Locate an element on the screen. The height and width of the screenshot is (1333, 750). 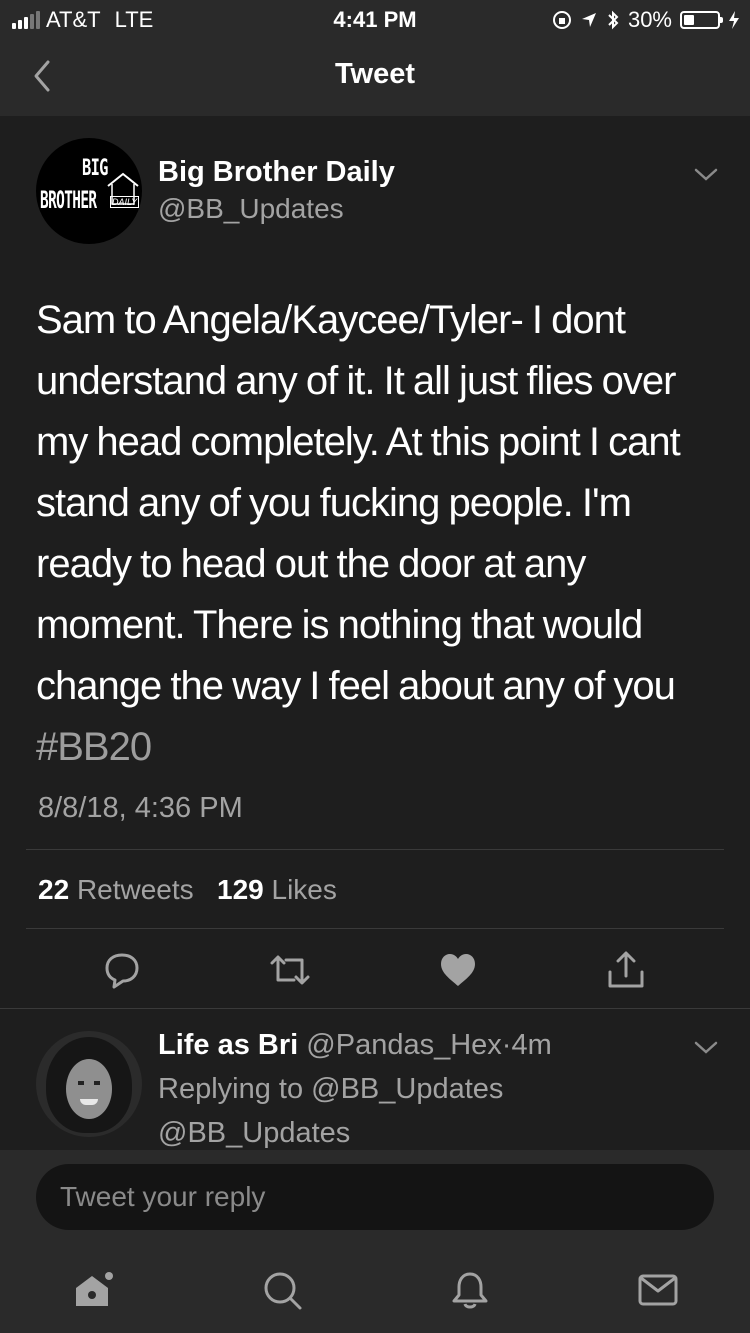
avatar-logo-line1: BIG is located at coordinates (95, 168).